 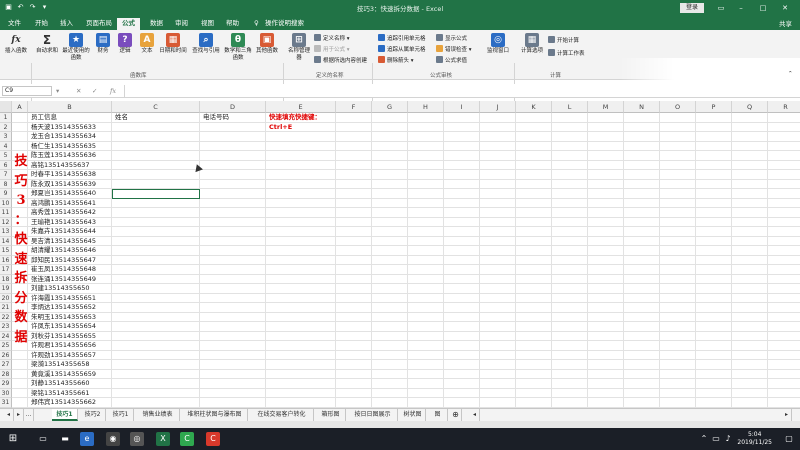 I want to click on tab-formulas: 公式, so click(x=128, y=24).